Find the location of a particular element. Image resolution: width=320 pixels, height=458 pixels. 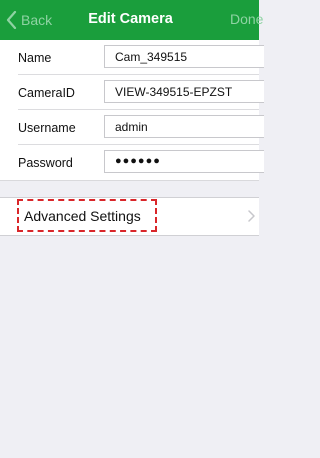

name-field: Cam_349515 is located at coordinates (184, 56).